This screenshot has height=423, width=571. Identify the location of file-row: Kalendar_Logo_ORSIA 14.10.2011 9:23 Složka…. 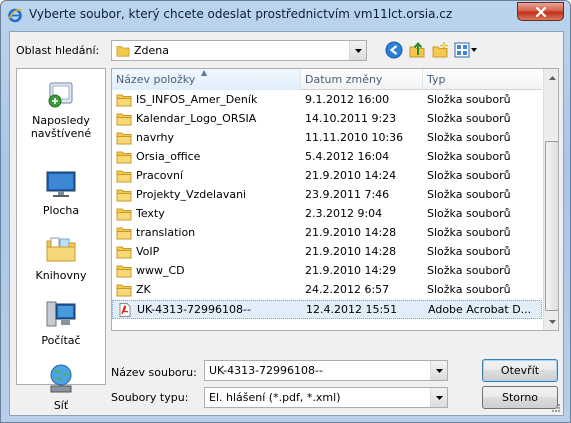
(327, 119).